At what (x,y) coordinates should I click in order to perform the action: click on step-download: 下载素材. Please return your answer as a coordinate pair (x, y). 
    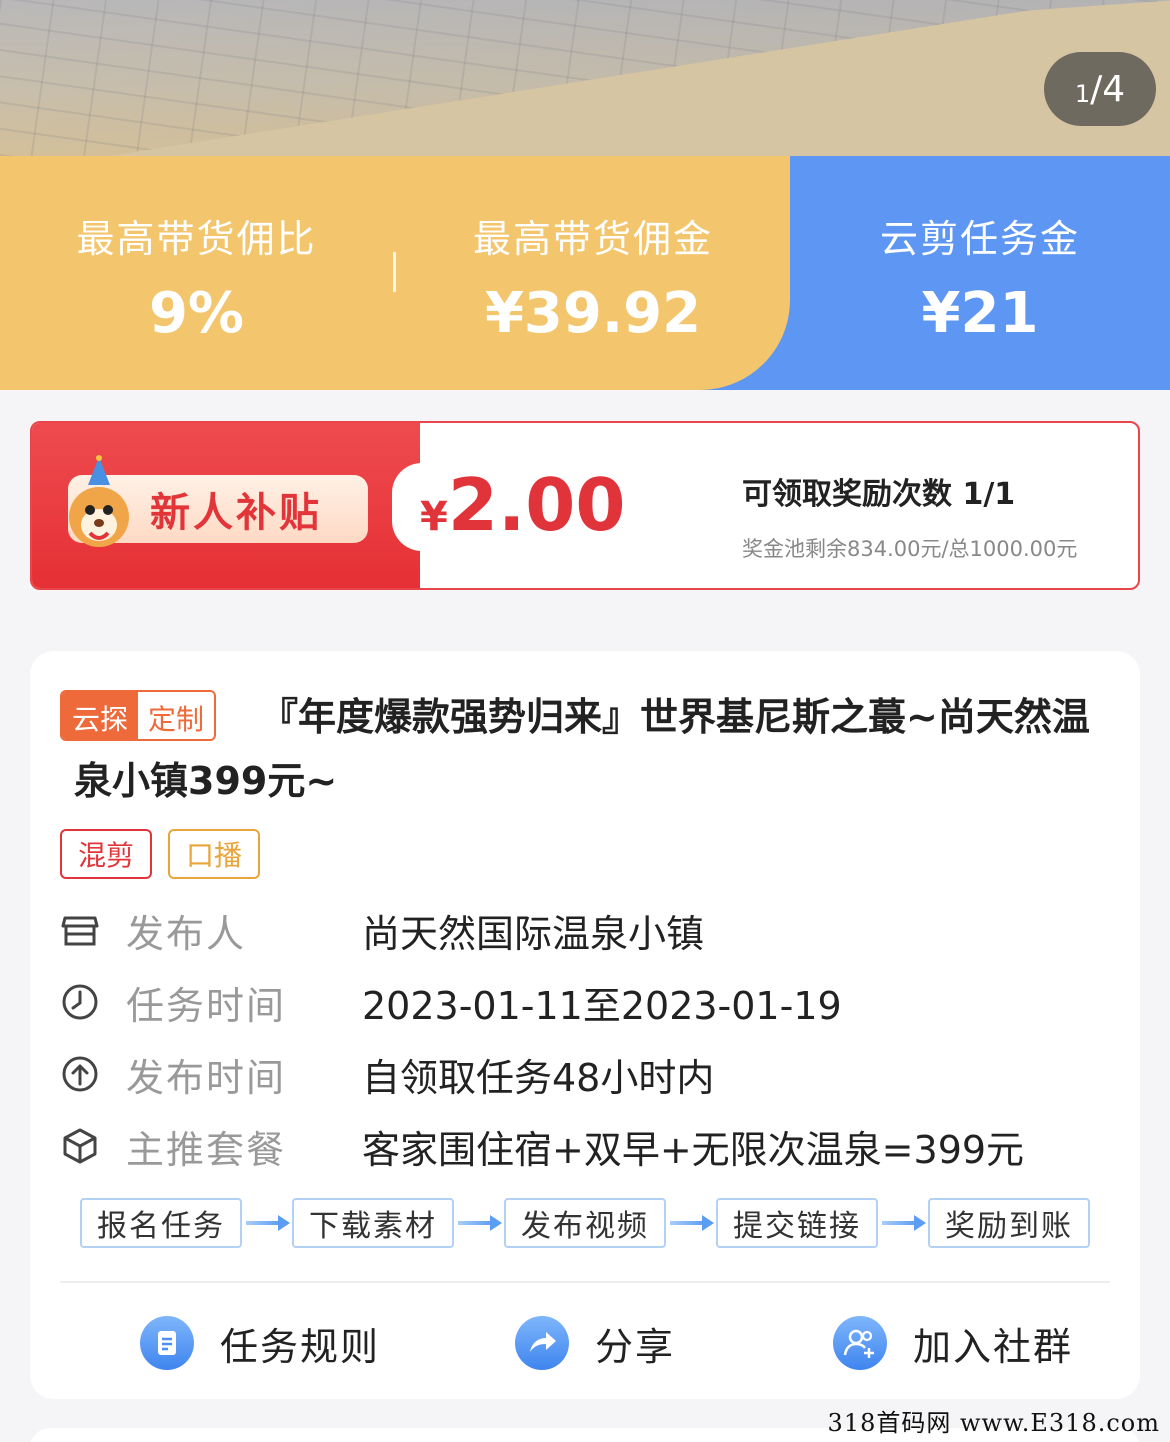
    Looking at the image, I should click on (373, 1223).